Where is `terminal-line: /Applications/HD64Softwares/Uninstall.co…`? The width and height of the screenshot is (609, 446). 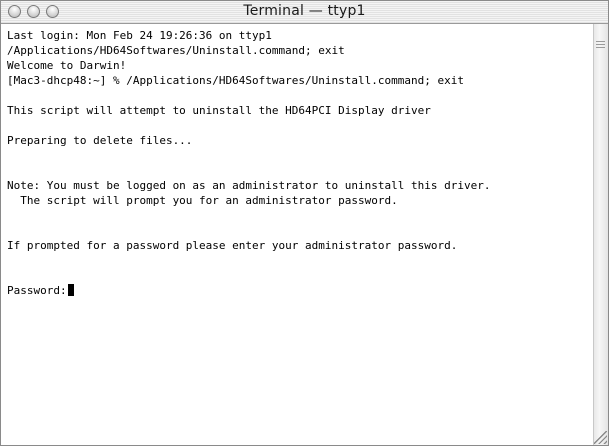 terminal-line: /Applications/HD64Softwares/Uninstall.co… is located at coordinates (176, 50).